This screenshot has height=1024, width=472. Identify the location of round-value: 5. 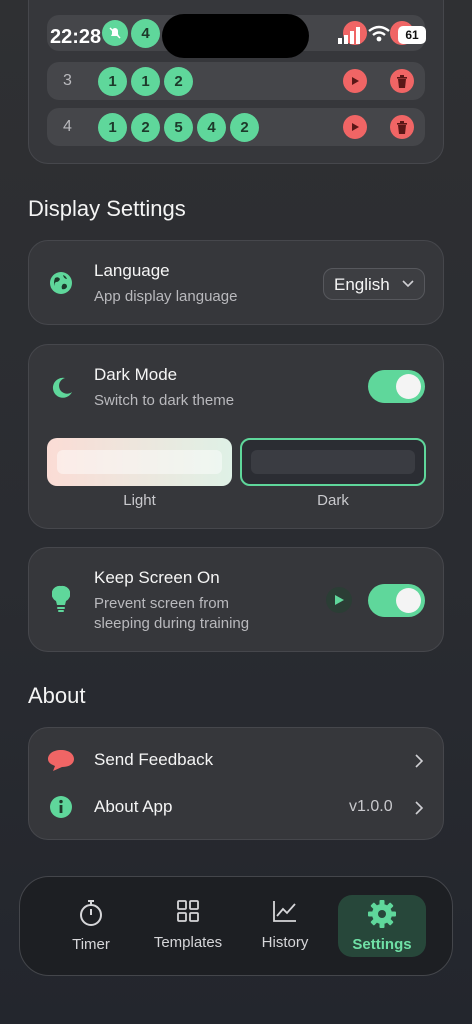
(178, 127).